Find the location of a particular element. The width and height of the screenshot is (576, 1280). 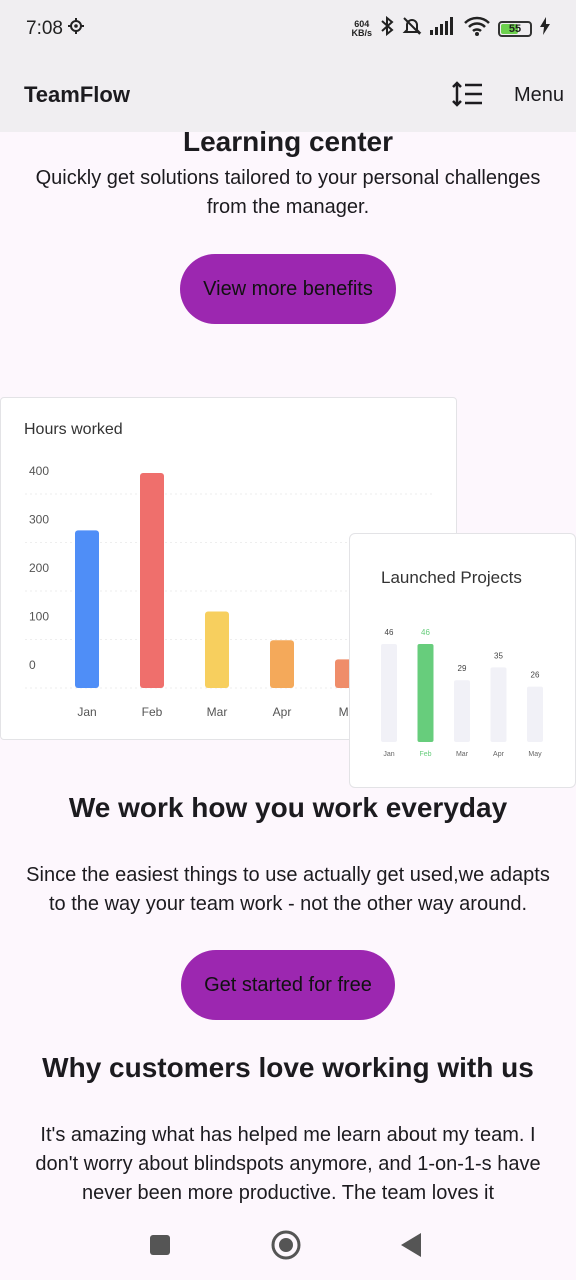

view-more-benefits-button: View more benefits is located at coordinates (288, 289).